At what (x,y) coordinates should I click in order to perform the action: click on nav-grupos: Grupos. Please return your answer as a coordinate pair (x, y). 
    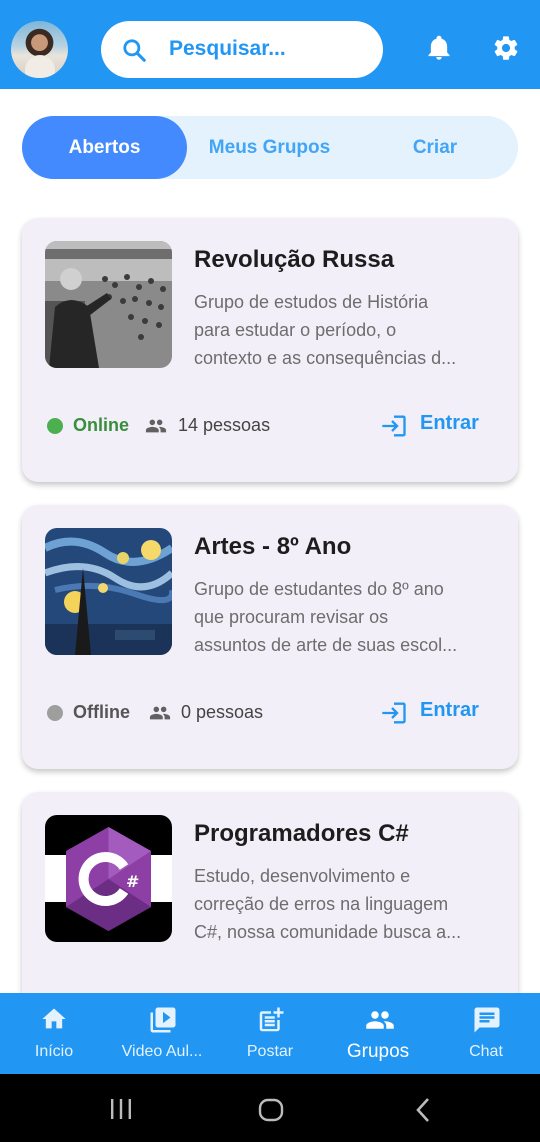
    Looking at the image, I should click on (378, 1033).